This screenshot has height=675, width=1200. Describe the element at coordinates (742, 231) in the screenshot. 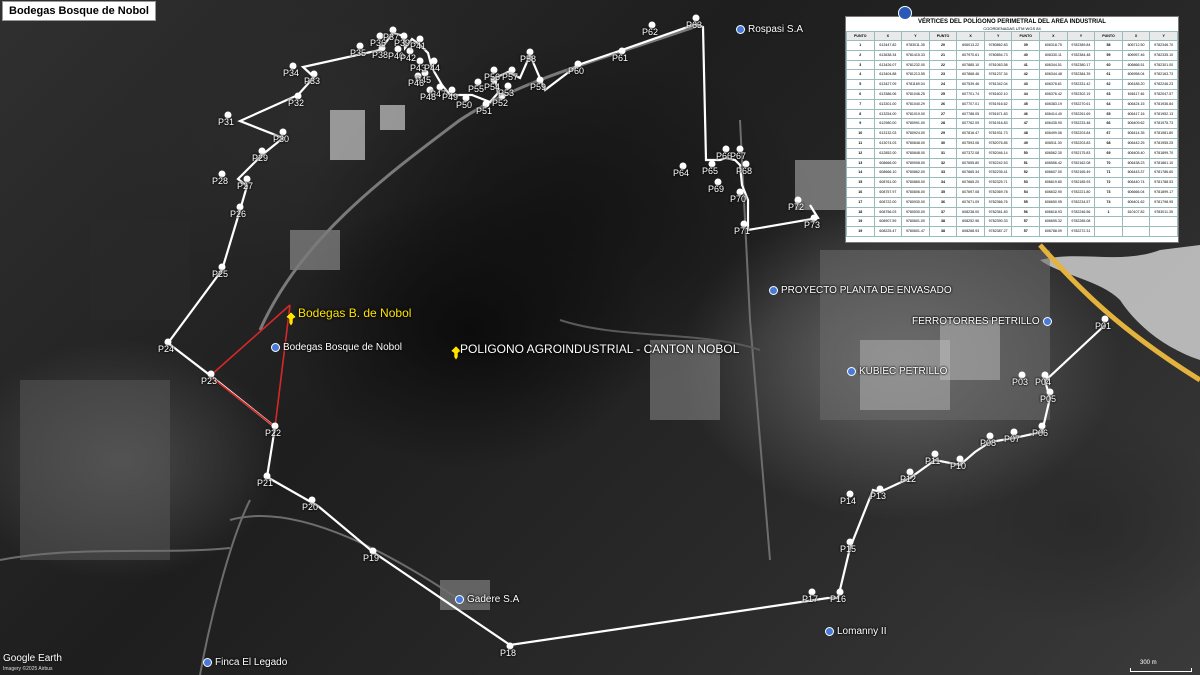

I see `vertex-label-p71: P71` at that location.